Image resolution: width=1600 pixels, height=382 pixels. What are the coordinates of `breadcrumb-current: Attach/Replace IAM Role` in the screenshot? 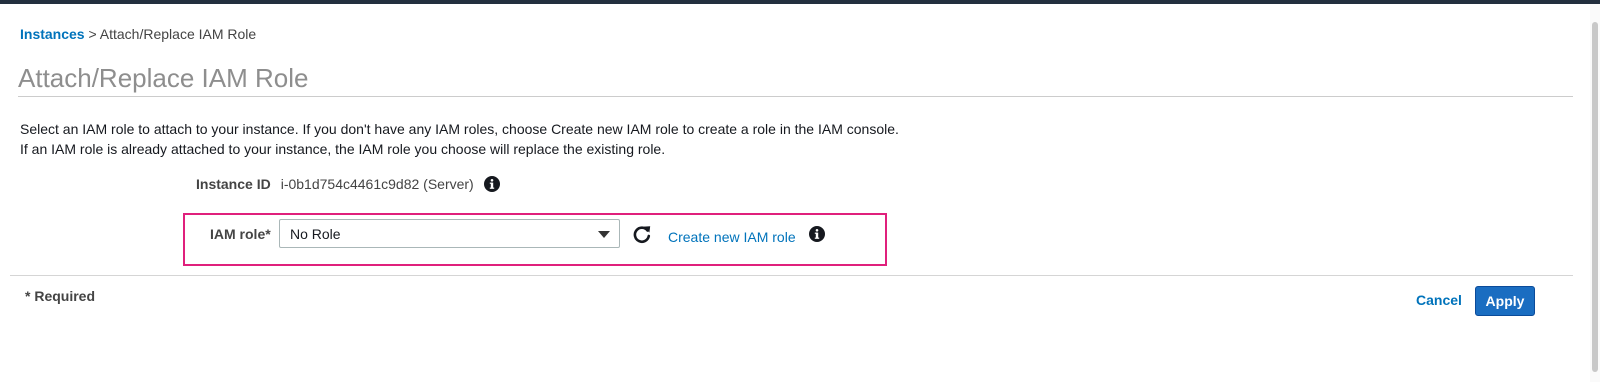 It's located at (178, 34).